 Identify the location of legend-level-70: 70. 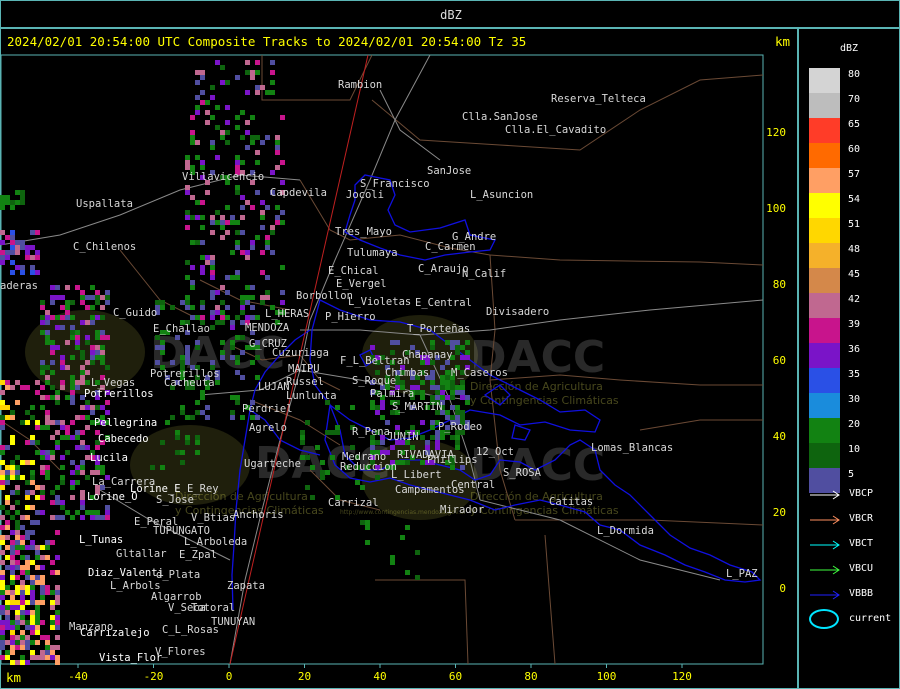
(851, 105).